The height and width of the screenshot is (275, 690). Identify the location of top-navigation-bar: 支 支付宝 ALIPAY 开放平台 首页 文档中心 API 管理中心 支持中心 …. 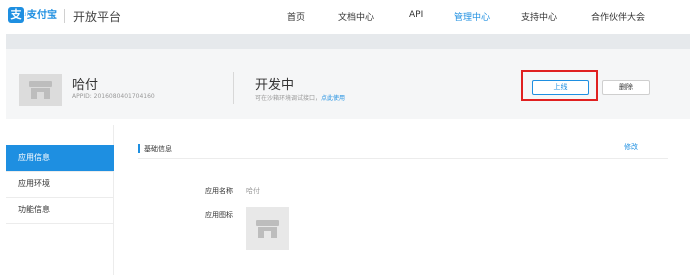
(345, 17).